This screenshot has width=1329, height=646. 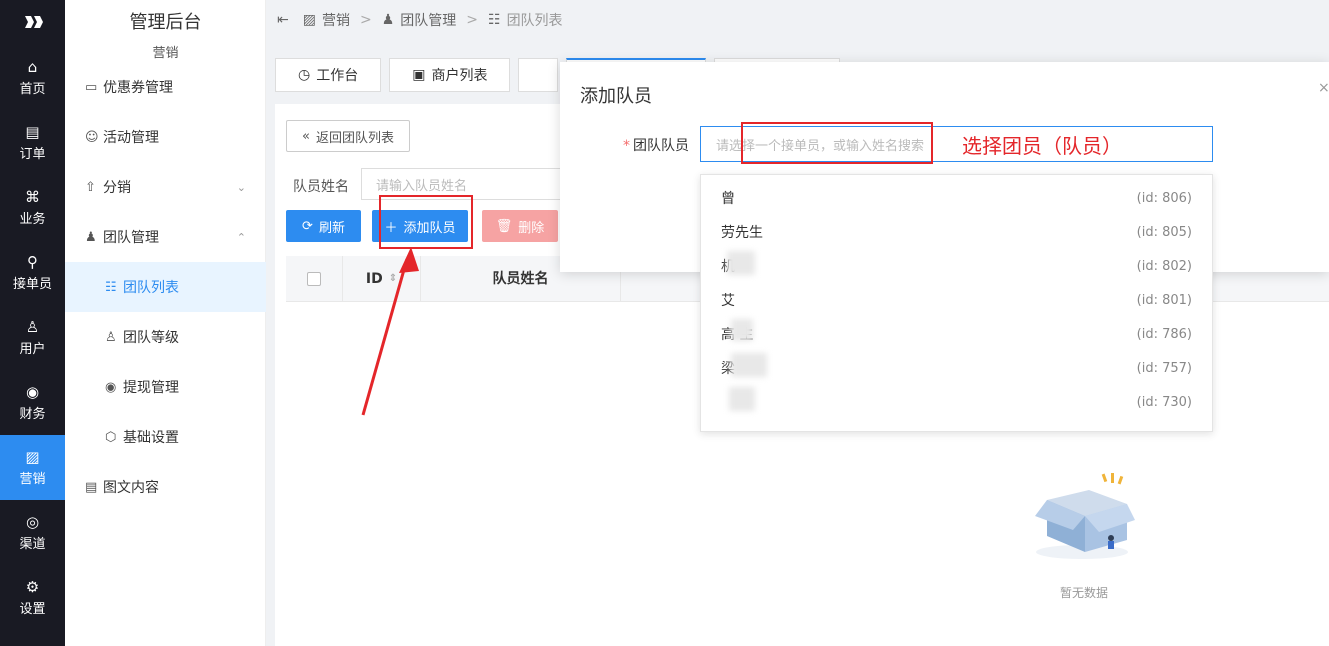 I want to click on collapse-toggle-icon: ⇤, so click(x=283, y=20).